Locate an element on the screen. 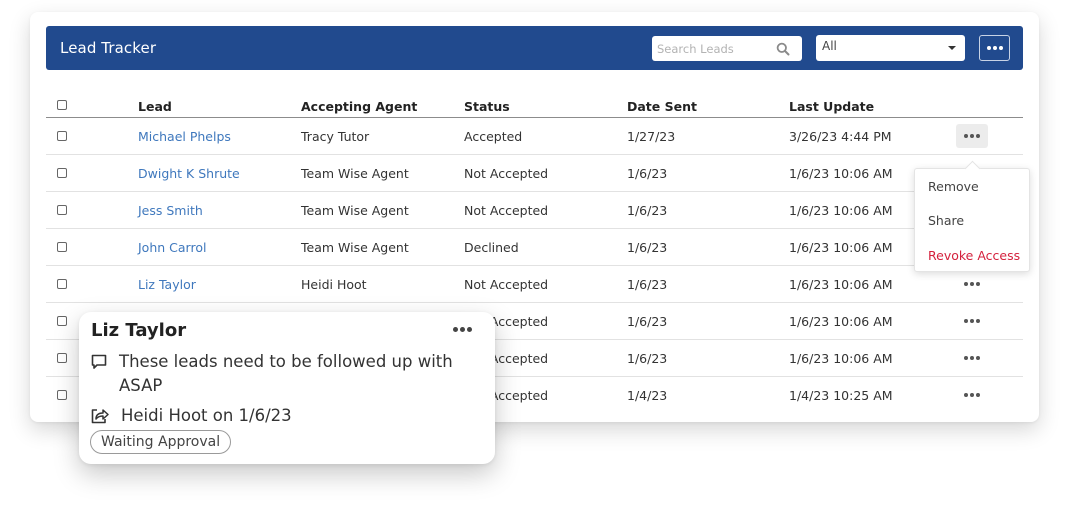  caret-down-icon is located at coordinates (952, 48).